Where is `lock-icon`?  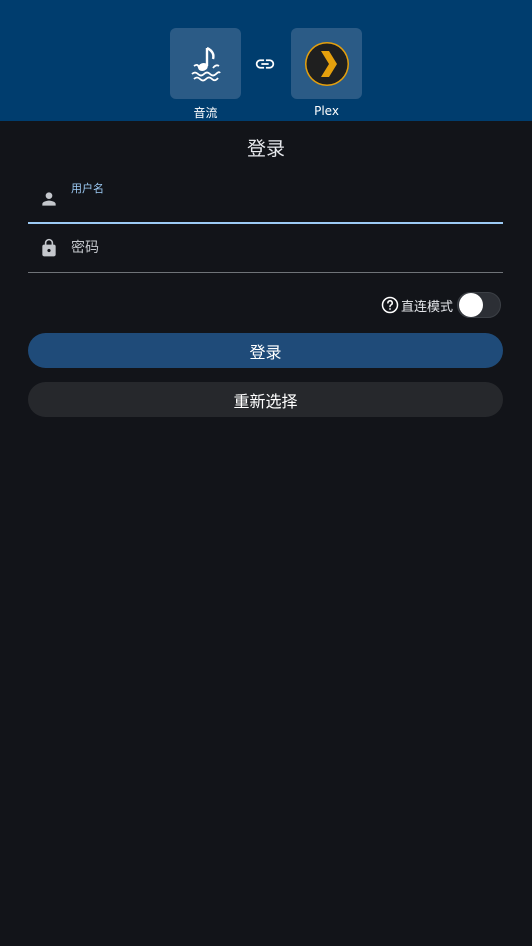
lock-icon is located at coordinates (49, 247).